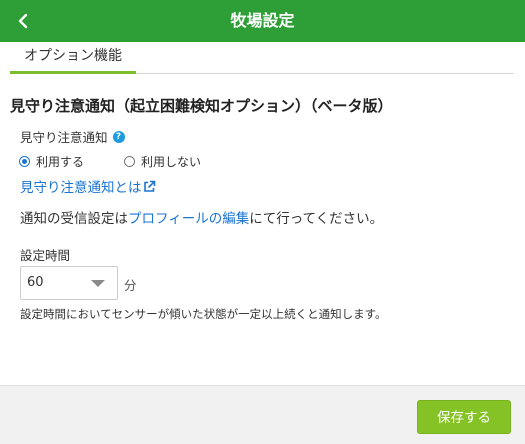  What do you see at coordinates (35, 283) in the screenshot?
I see `time-select-value: 60` at bounding box center [35, 283].